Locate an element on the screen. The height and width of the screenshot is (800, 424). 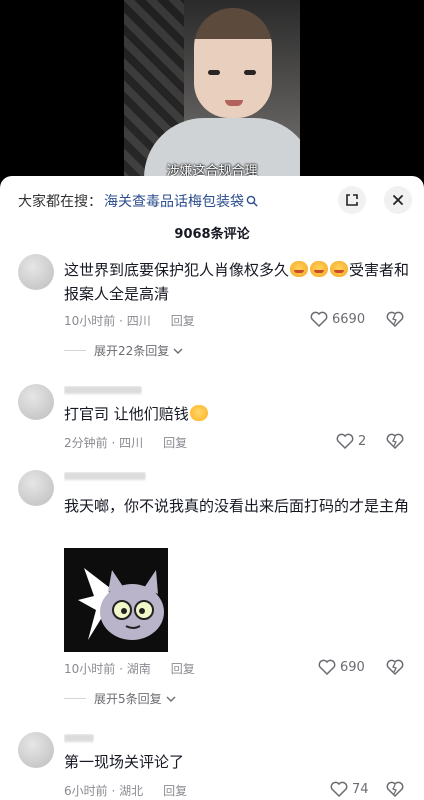
comment-time-location: 2分钟前 · 四川 is located at coordinates (104, 443).